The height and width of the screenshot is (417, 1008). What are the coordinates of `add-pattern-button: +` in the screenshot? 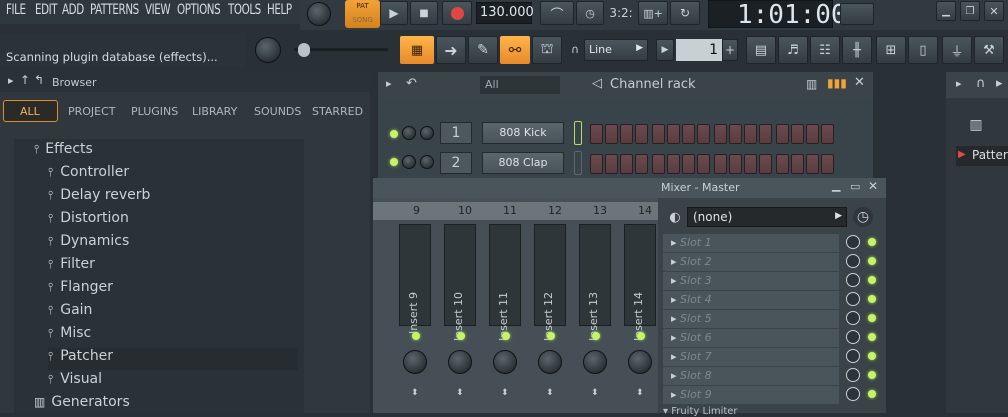 It's located at (730, 50).